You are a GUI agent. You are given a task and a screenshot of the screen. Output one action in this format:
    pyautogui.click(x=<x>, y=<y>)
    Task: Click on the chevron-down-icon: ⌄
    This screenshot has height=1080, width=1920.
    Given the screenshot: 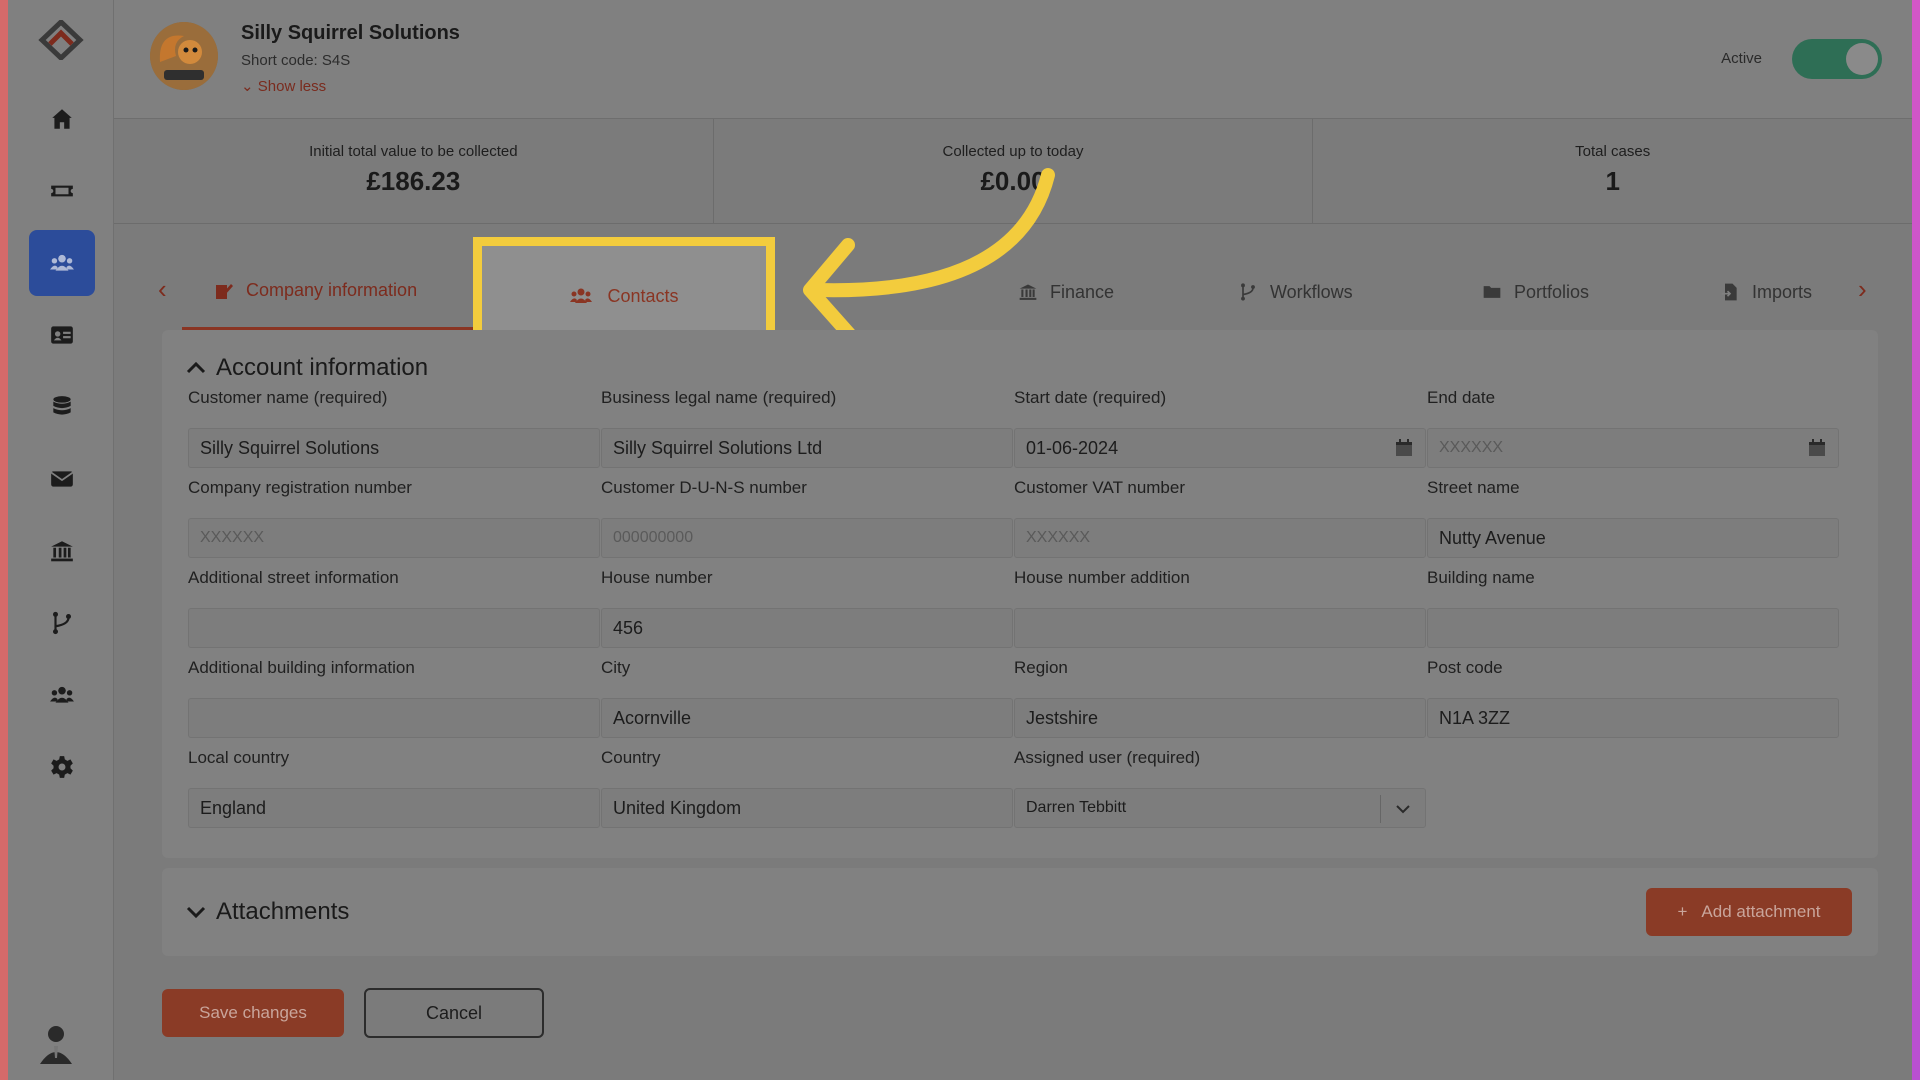 What is the action you would take?
    pyautogui.click(x=247, y=86)
    